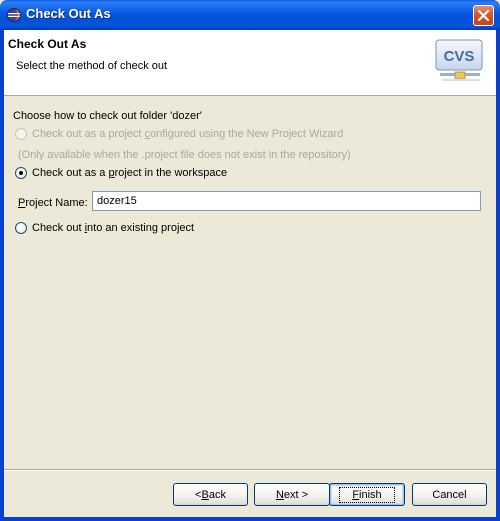 Image resolution: width=500 pixels, height=521 pixels. Describe the element at coordinates (459, 56) in the screenshot. I see `cvs-label: CVS` at that location.